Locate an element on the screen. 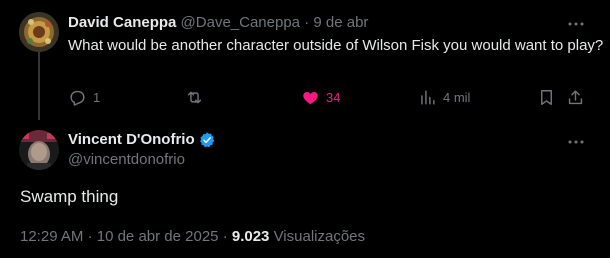 This screenshot has width=610, height=258. tweet-date: 9 de abr is located at coordinates (340, 22).